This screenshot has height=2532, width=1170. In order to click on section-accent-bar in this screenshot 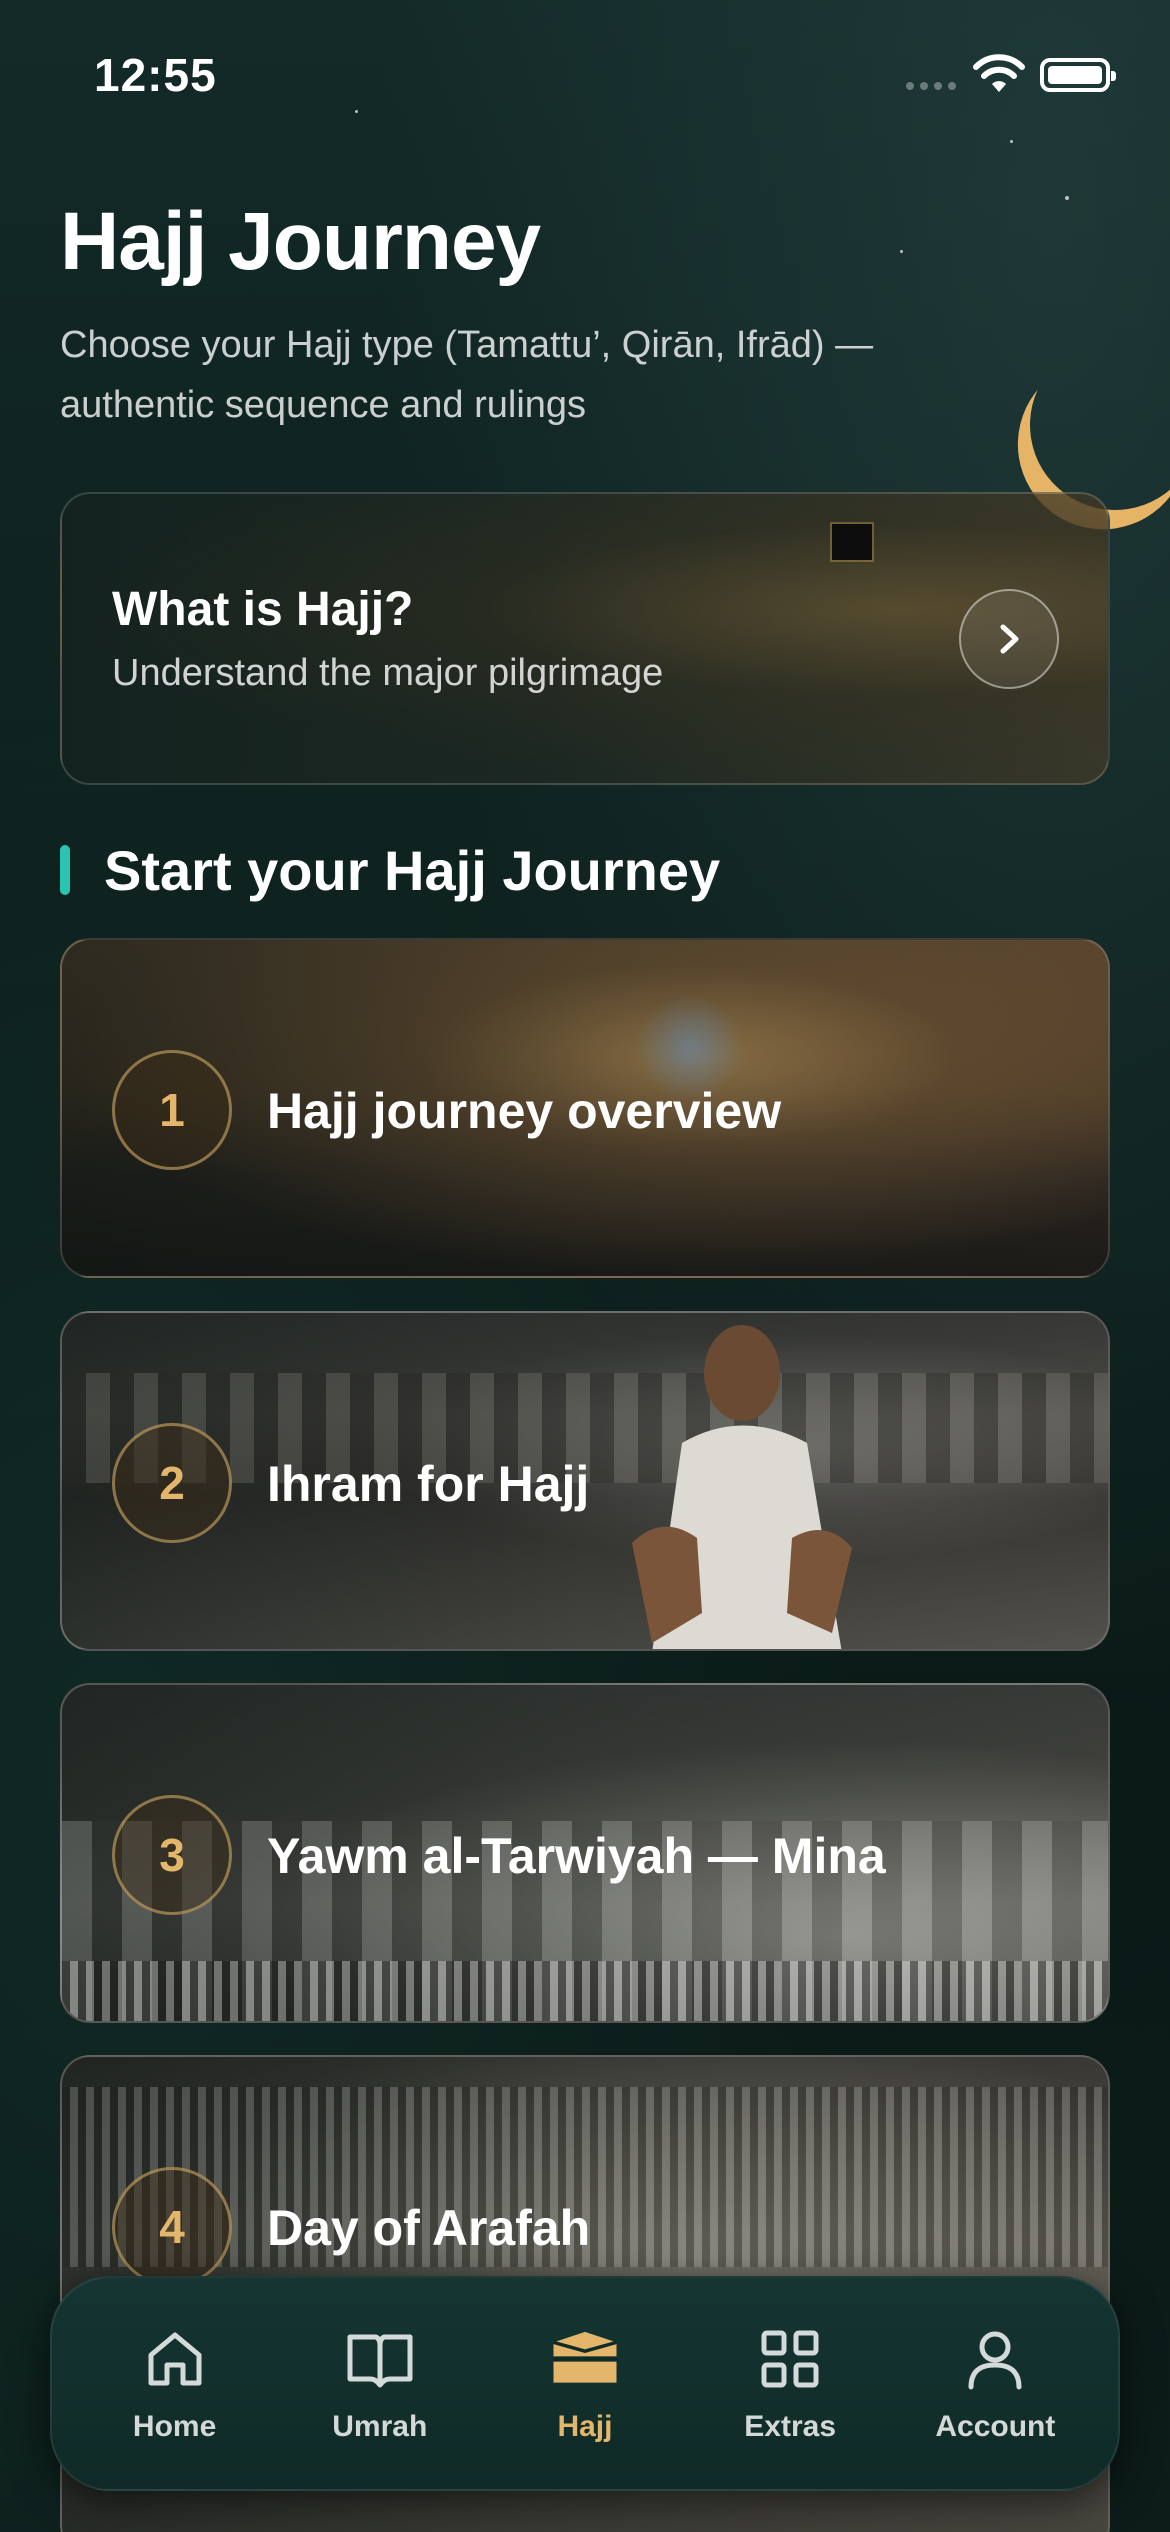, I will do `click(65, 870)`.